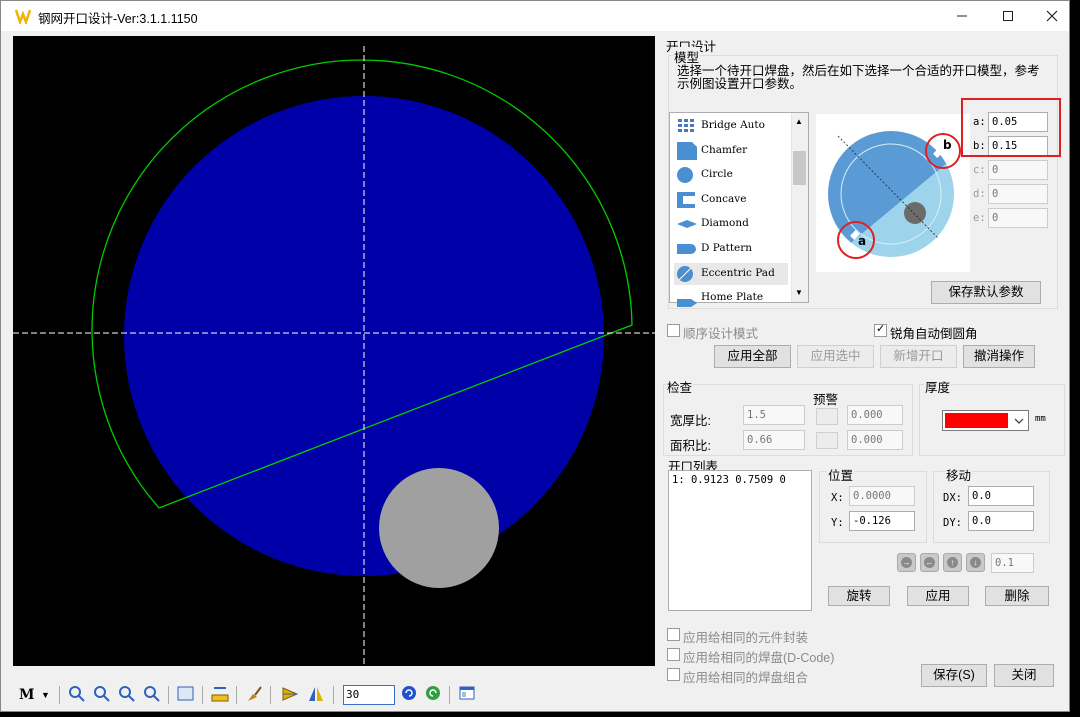  I want to click on canvas-toolbar: M ▼ 30, so click(263, 695).